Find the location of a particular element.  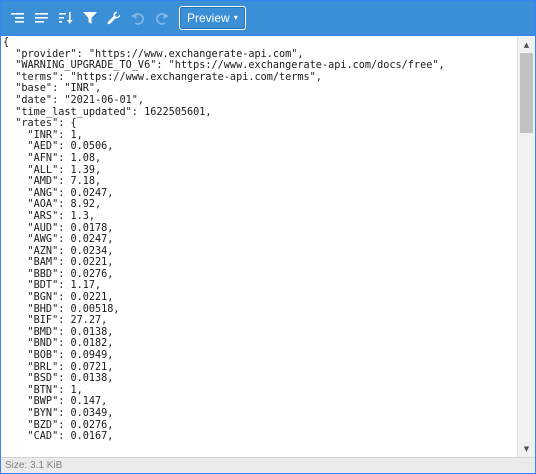

compact-button is located at coordinates (42, 18).